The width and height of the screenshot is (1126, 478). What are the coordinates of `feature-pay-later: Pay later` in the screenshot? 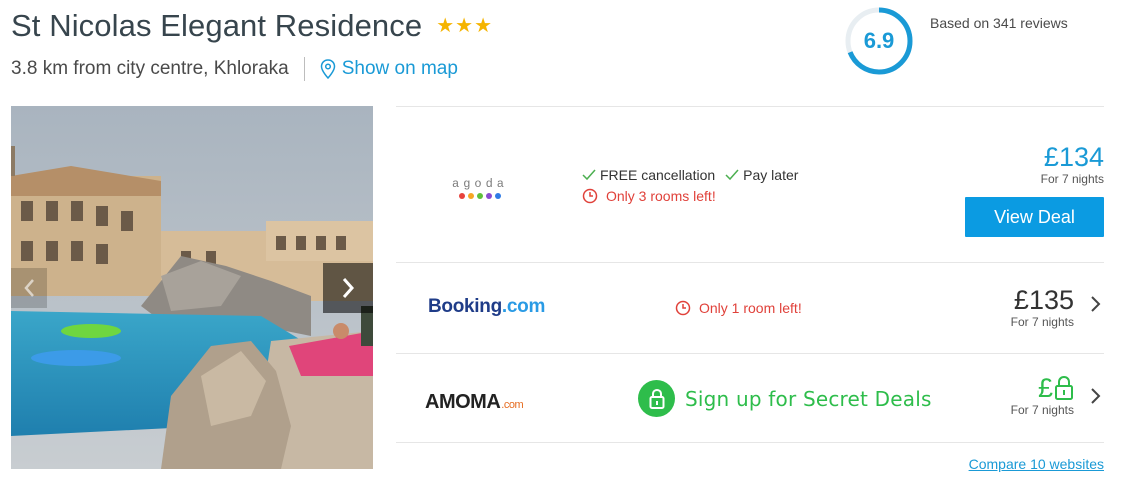 It's located at (761, 175).